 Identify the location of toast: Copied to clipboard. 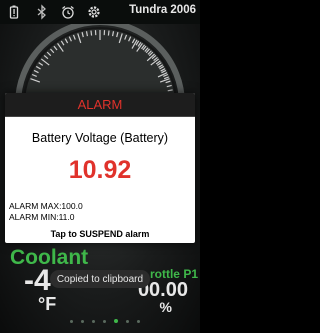
(100, 279).